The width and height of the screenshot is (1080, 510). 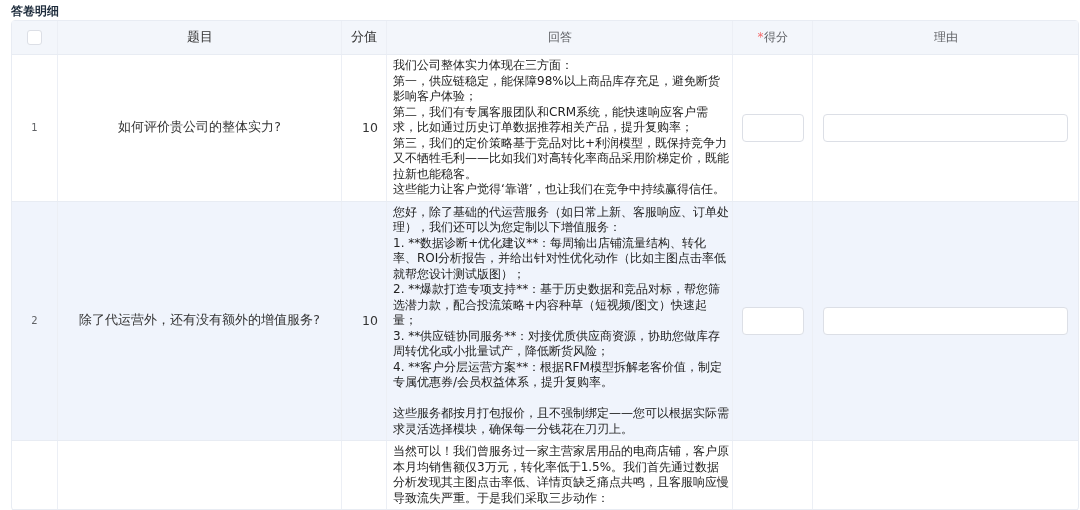 What do you see at coordinates (561, 220) in the screenshot?
I see `answer-text: 您好，除了基础的代运营服务（如日常上新、客服响应、订单处理），我们还可以为您定制以下增值服务：` at bounding box center [561, 220].